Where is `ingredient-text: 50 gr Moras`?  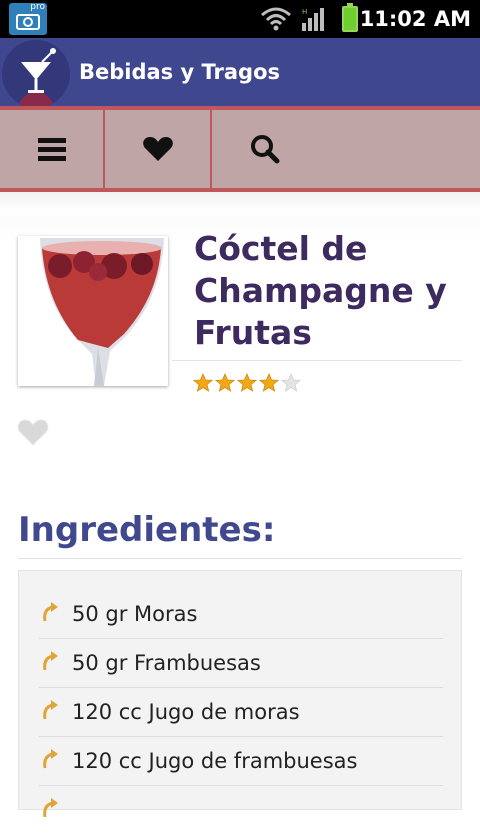
ingredient-text: 50 gr Moras is located at coordinates (135, 614).